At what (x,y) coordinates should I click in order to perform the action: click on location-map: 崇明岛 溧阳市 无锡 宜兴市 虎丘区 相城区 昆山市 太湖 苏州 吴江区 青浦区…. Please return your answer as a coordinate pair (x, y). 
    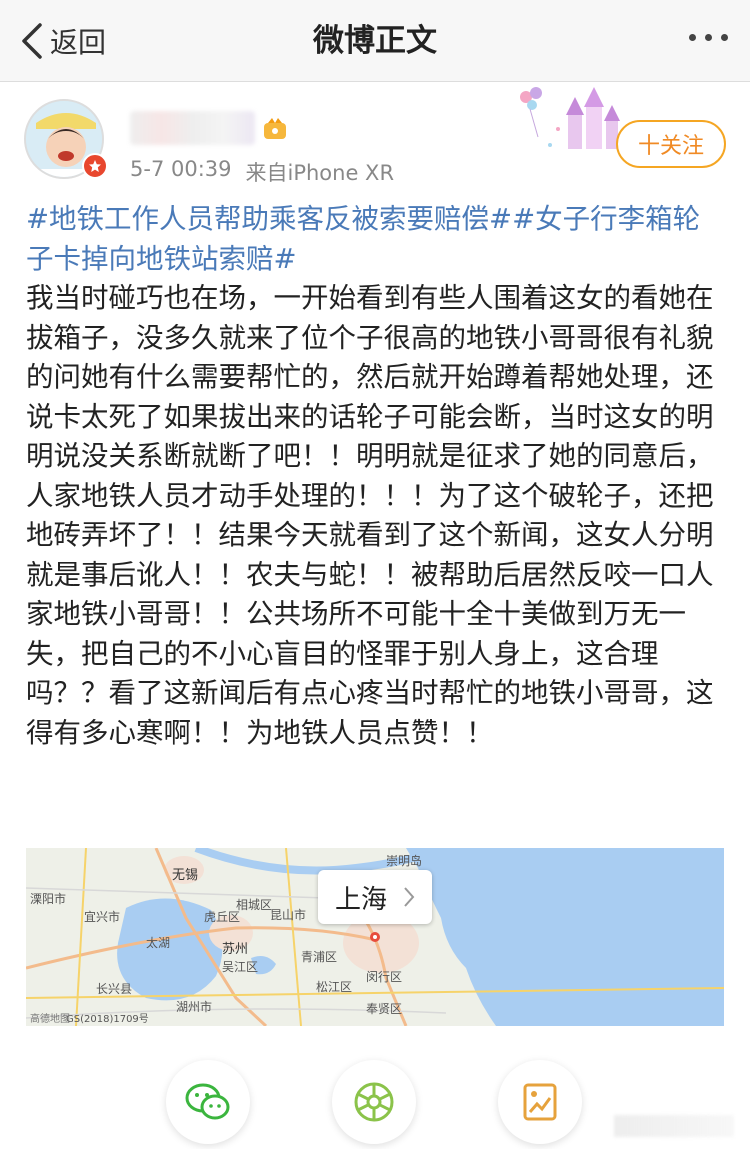
    Looking at the image, I should click on (375, 937).